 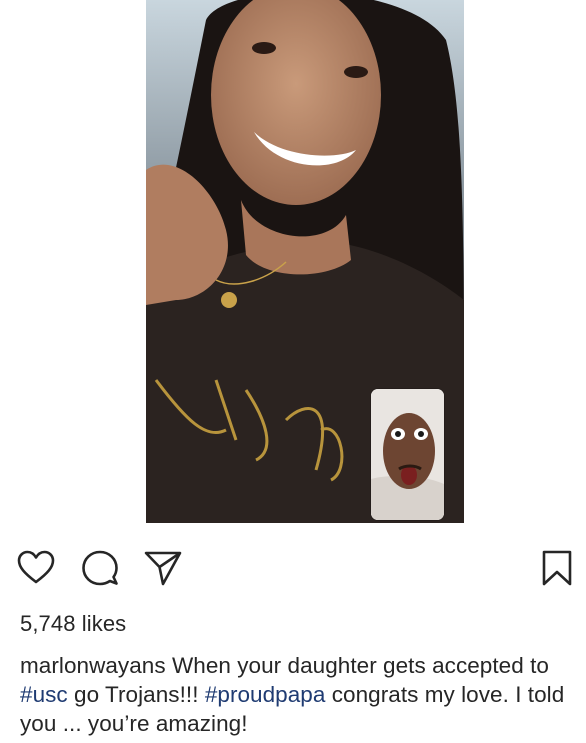 What do you see at coordinates (357, 665) in the screenshot?
I see `caption-text: When your daughter gets accepted to` at bounding box center [357, 665].